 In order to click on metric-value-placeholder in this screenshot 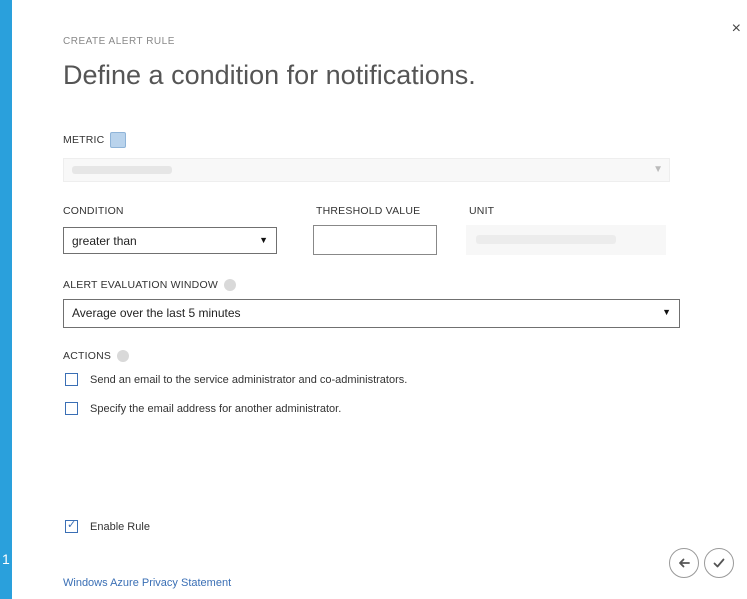, I will do `click(122, 170)`.